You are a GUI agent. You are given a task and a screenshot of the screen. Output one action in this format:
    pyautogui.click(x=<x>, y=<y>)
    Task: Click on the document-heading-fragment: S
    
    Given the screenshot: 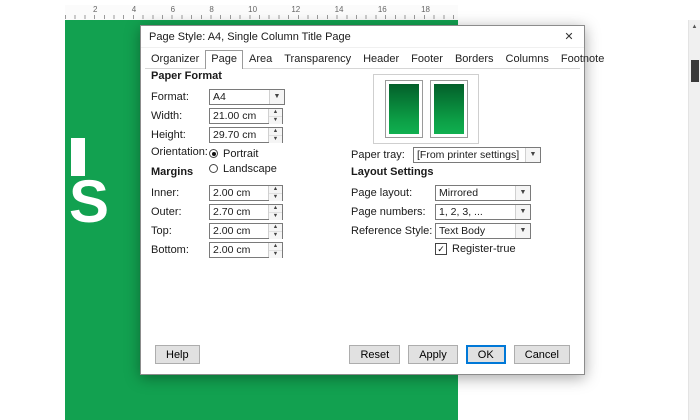 What is the action you would take?
    pyautogui.click(x=89, y=201)
    